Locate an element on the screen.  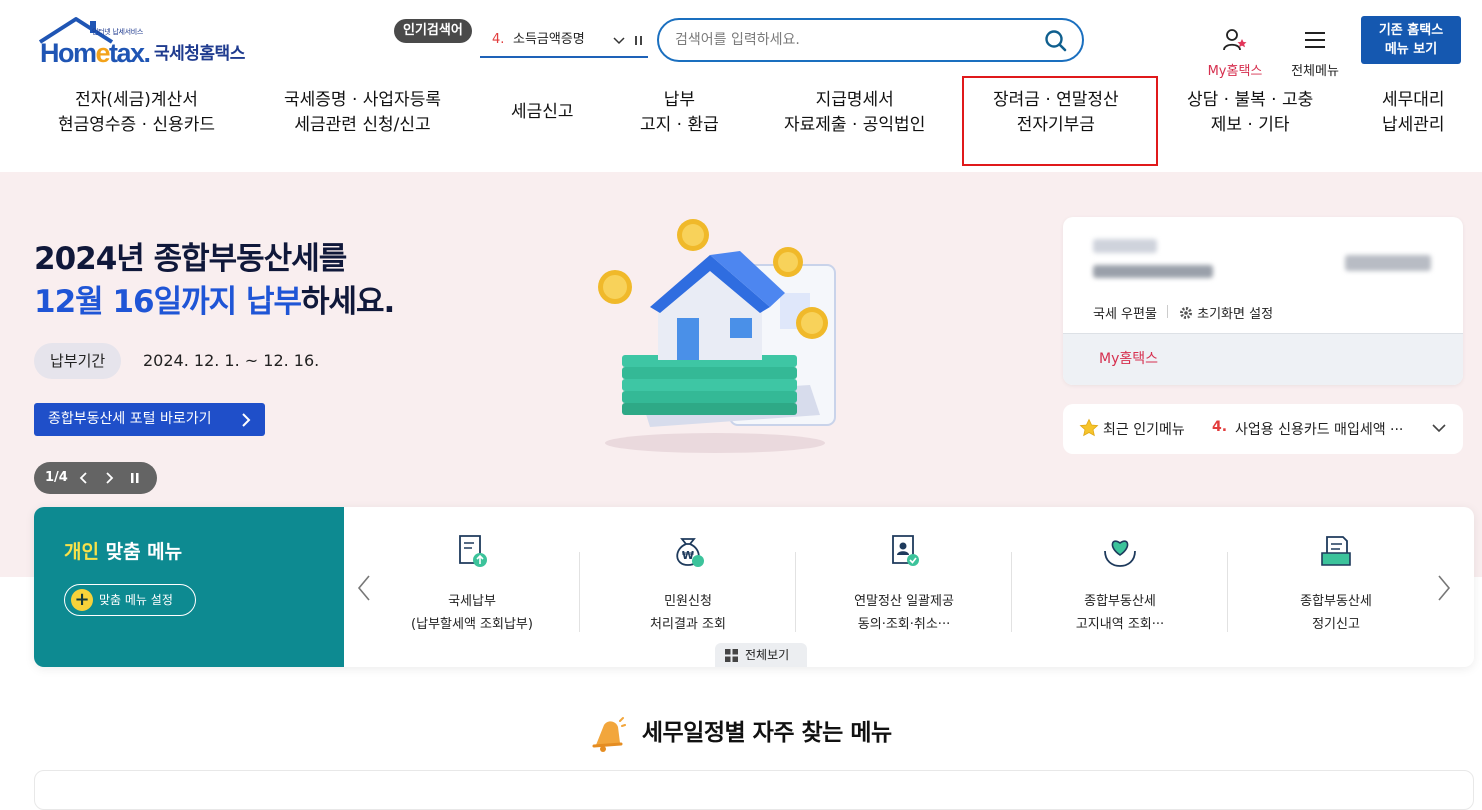
blurred-logout-button is located at coordinates (1388, 263).